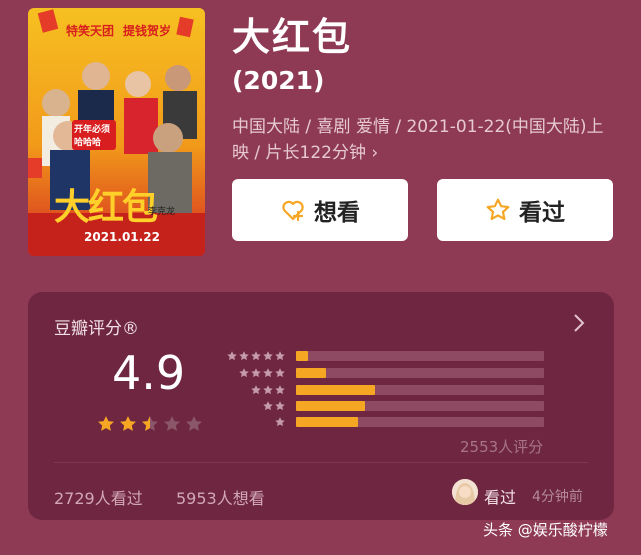  Describe the element at coordinates (465, 492) in the screenshot. I see `avatar` at that location.